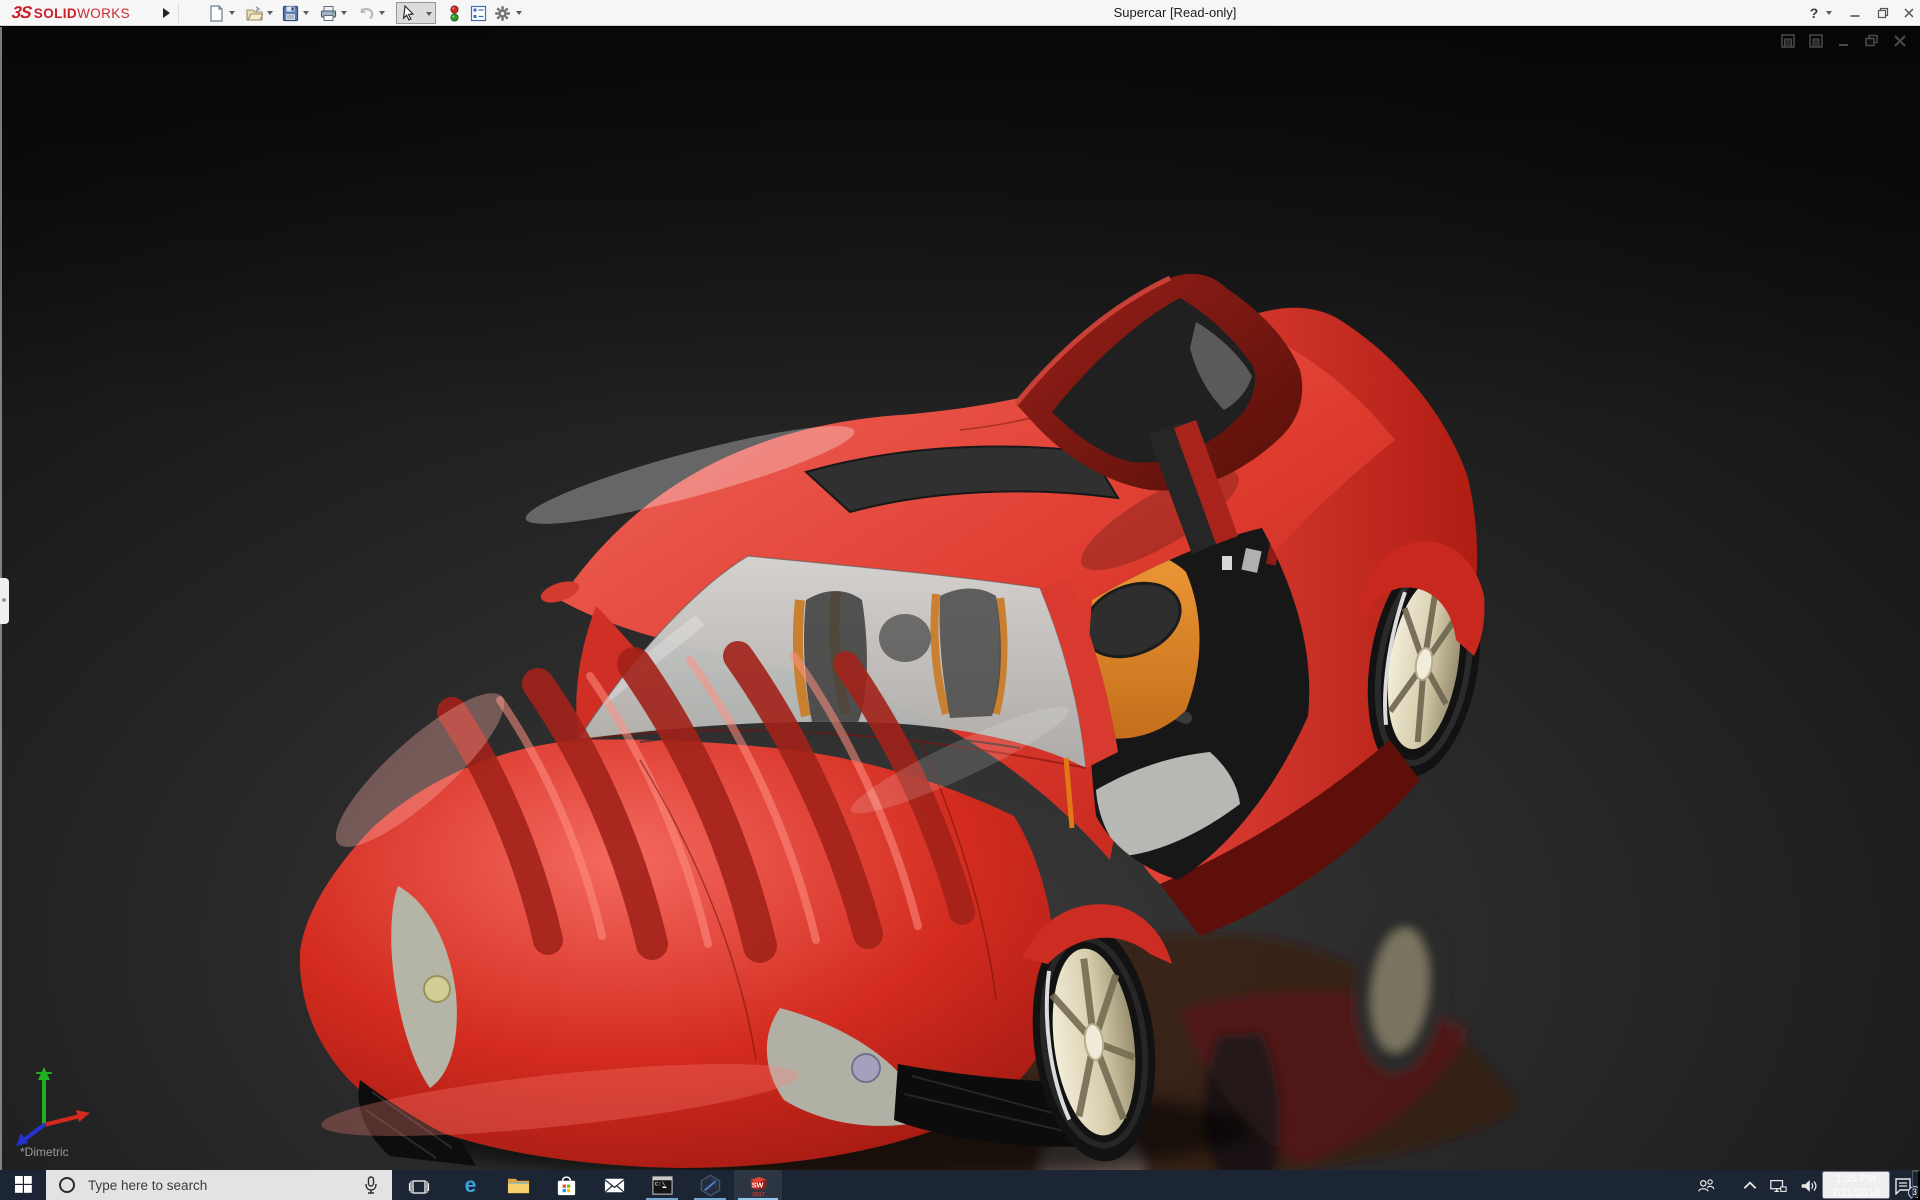 This screenshot has width=1920, height=1200. I want to click on tray-overflow-chevron, so click(1750, 1185).